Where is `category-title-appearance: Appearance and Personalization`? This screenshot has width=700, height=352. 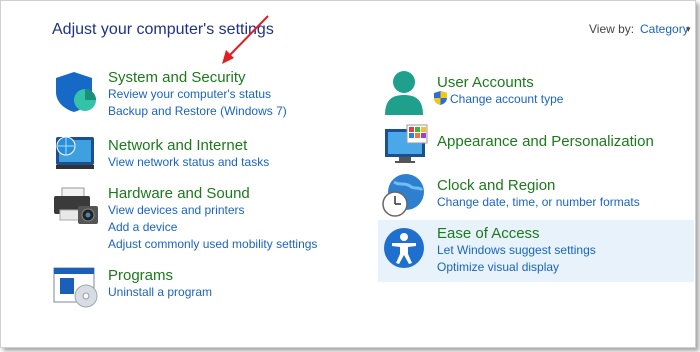
category-title-appearance: Appearance and Personalization is located at coordinates (545, 141).